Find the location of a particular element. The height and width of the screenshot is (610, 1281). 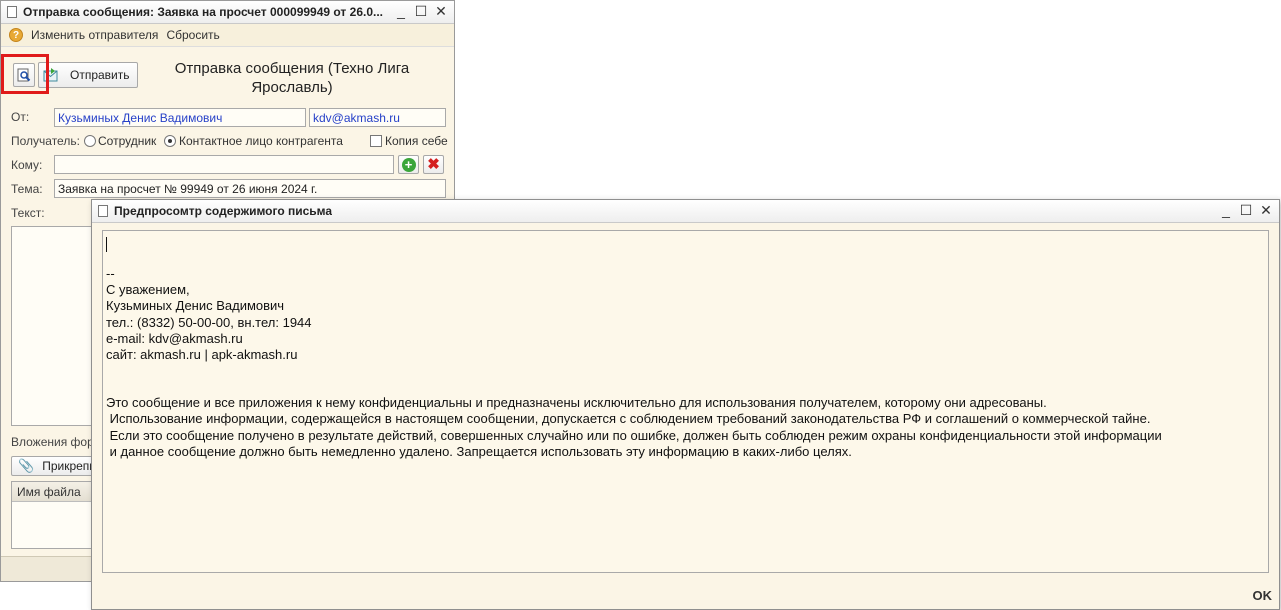

radio-employee-label: Сотрудник is located at coordinates (127, 141).